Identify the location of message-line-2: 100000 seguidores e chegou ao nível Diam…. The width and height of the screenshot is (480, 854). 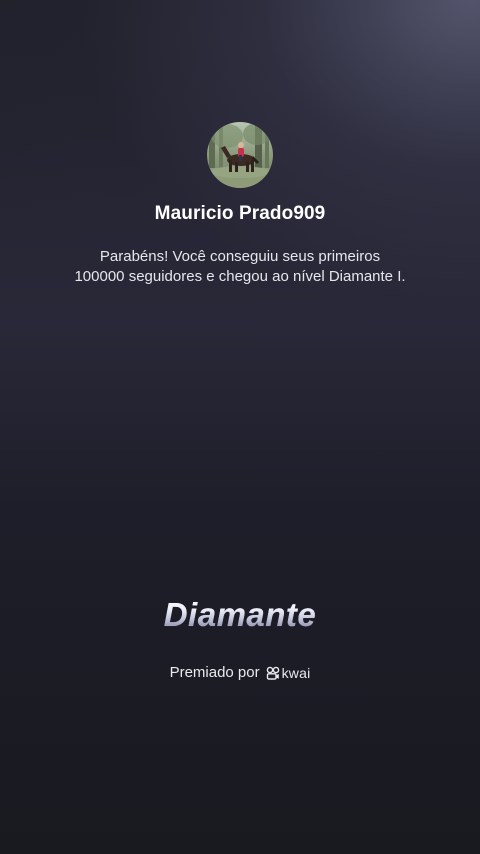
(240, 276).